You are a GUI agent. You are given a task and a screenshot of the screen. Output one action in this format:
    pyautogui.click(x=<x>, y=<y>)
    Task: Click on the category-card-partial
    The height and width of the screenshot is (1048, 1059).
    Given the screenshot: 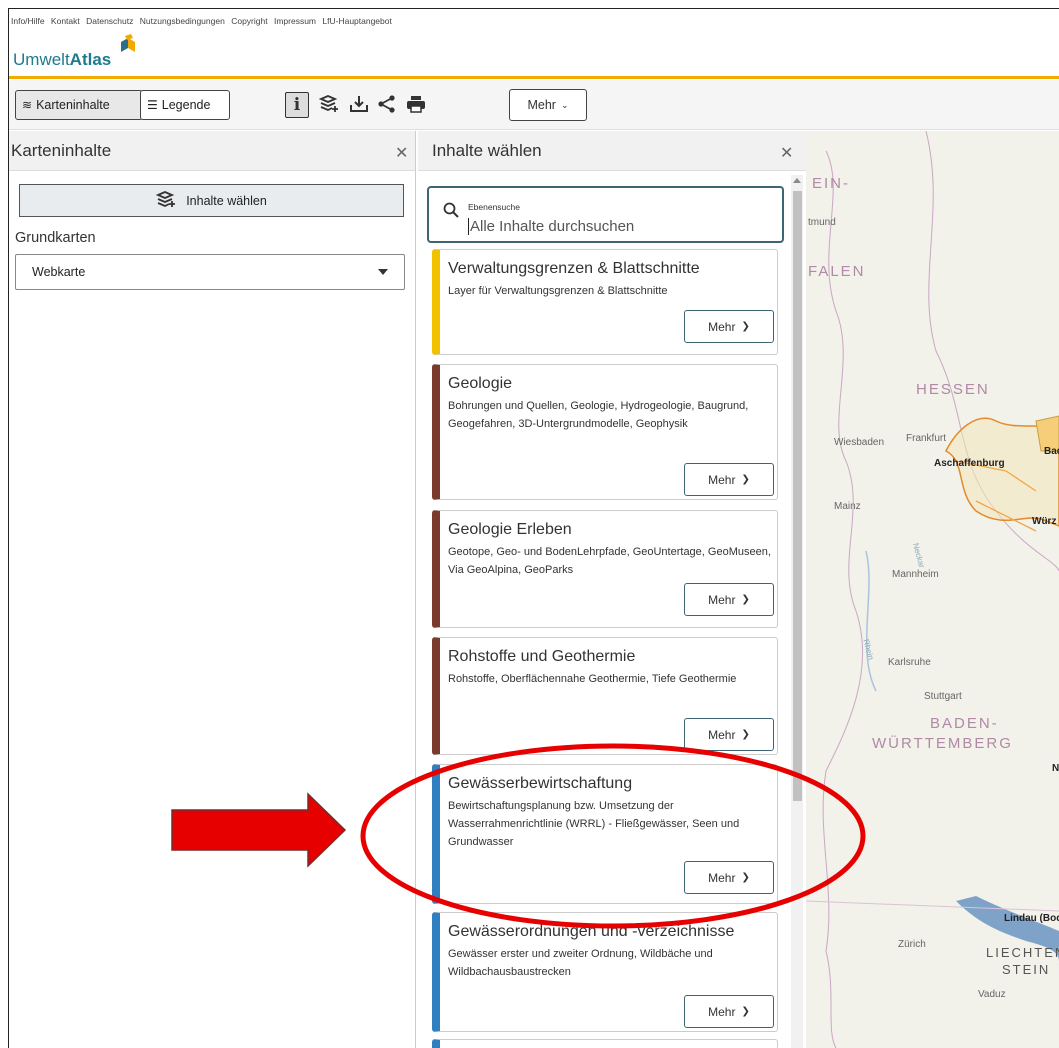 What is the action you would take?
    pyautogui.click(x=605, y=1043)
    